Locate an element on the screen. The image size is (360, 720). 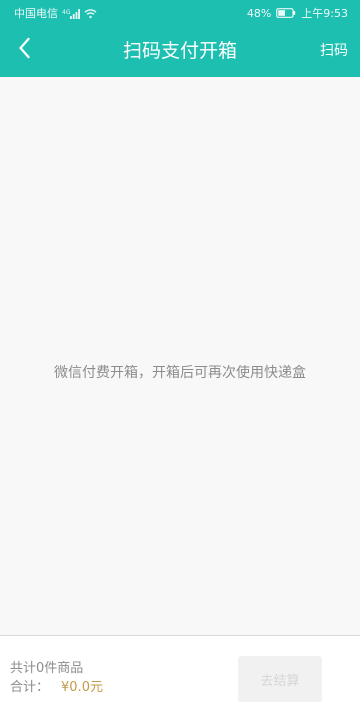
total-label: 合计： is located at coordinates (30, 687).